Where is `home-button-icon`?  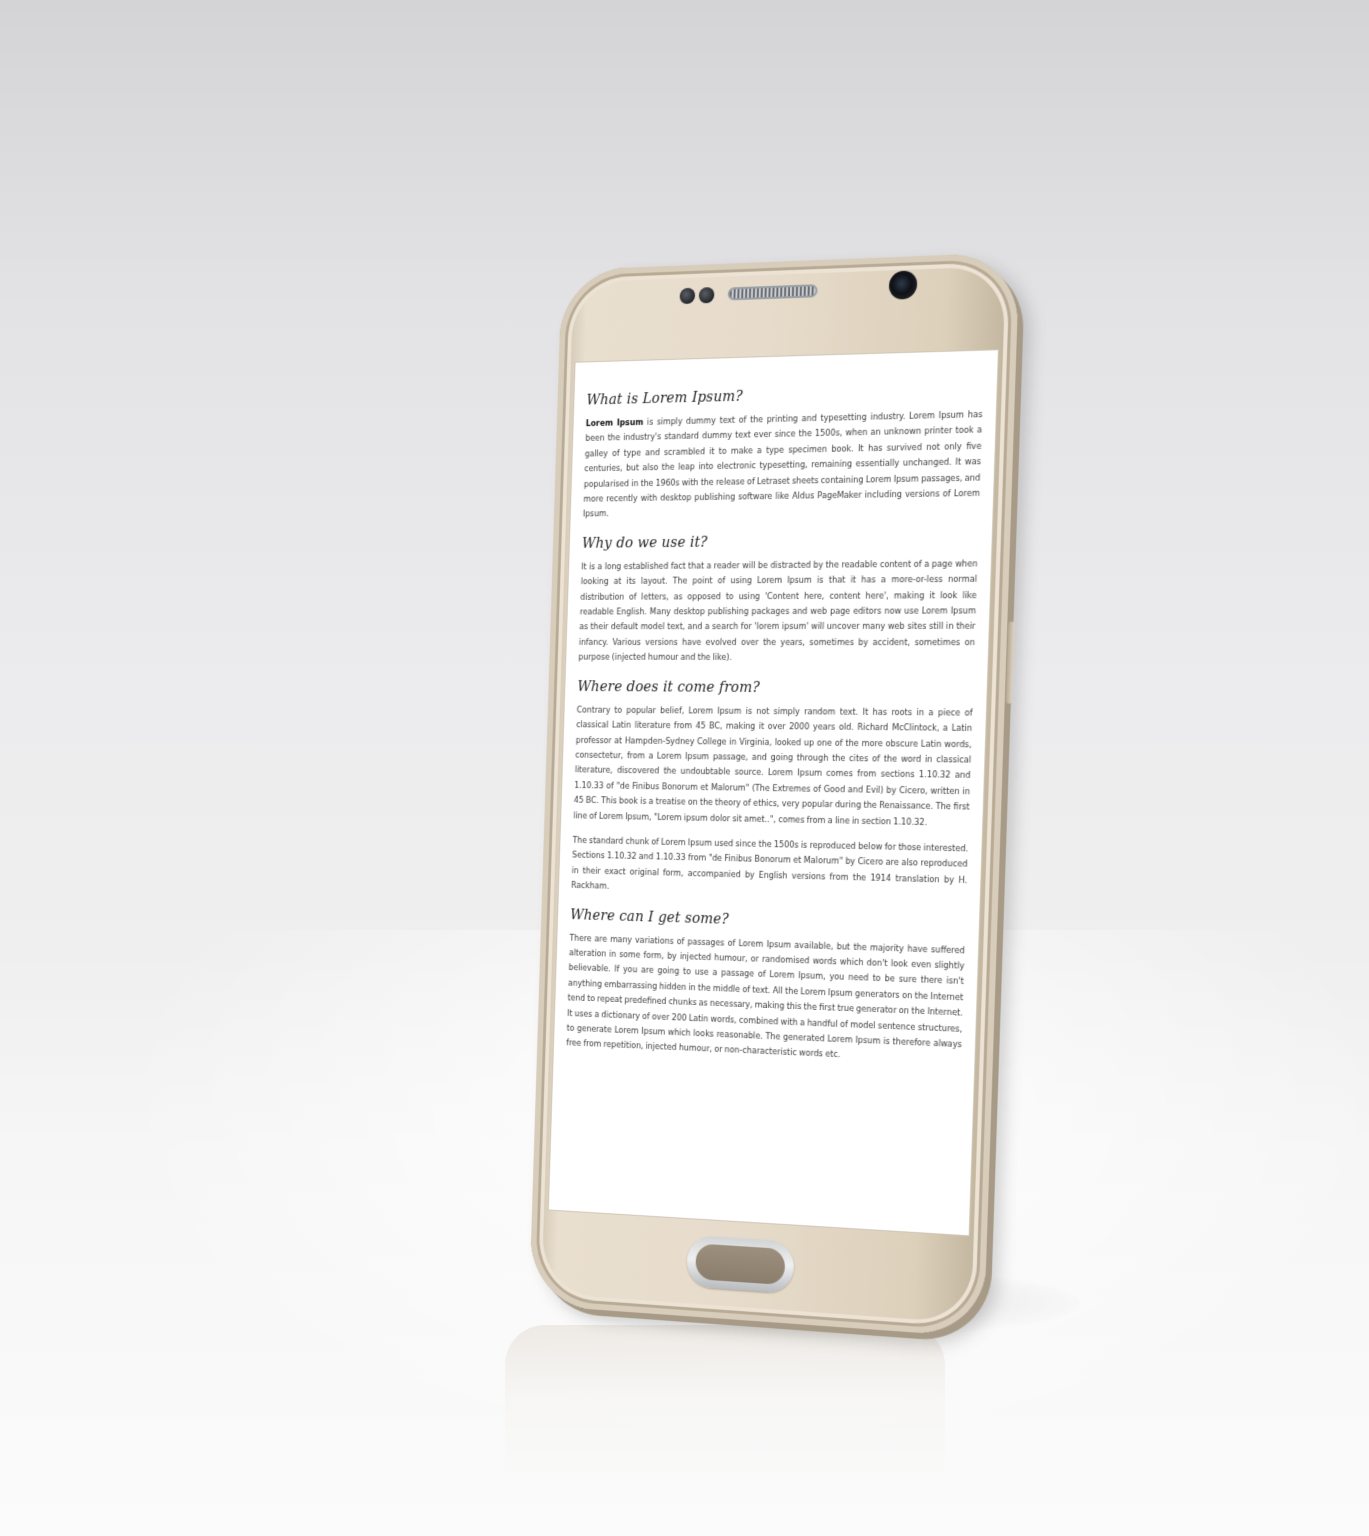 home-button-icon is located at coordinates (740, 1264).